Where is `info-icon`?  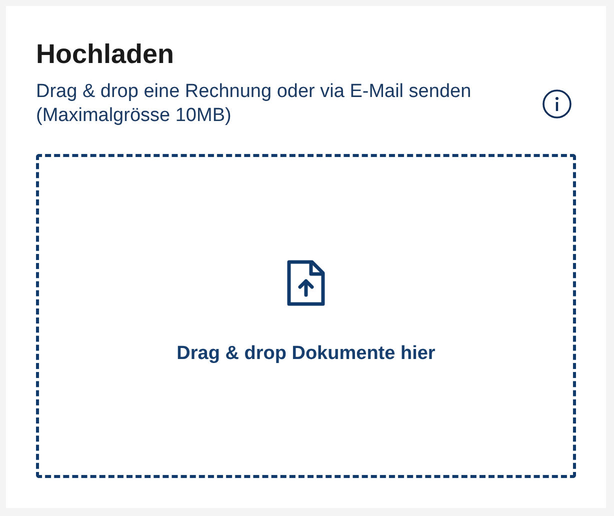 info-icon is located at coordinates (557, 104).